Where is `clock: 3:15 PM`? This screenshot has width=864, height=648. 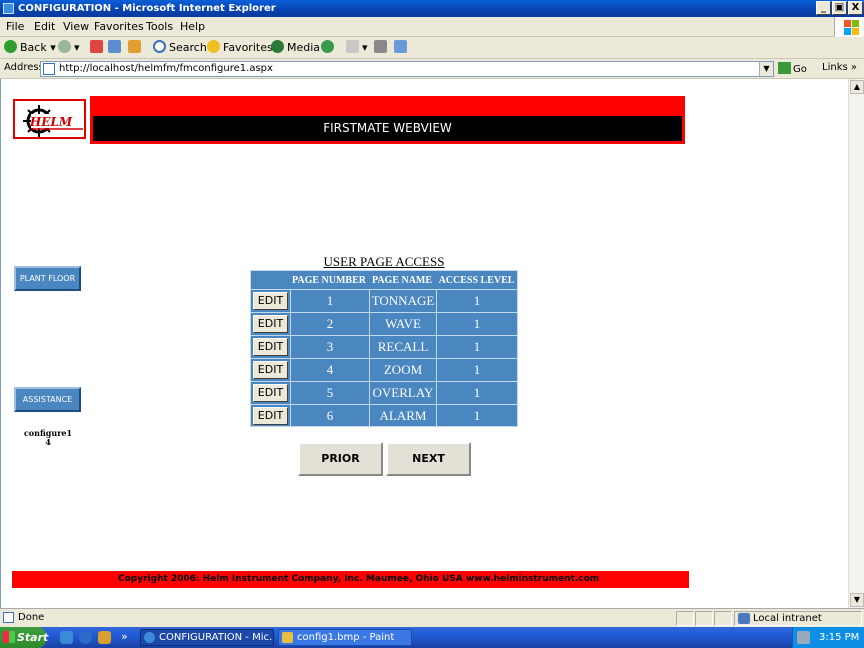 clock: 3:15 PM is located at coordinates (839, 637).